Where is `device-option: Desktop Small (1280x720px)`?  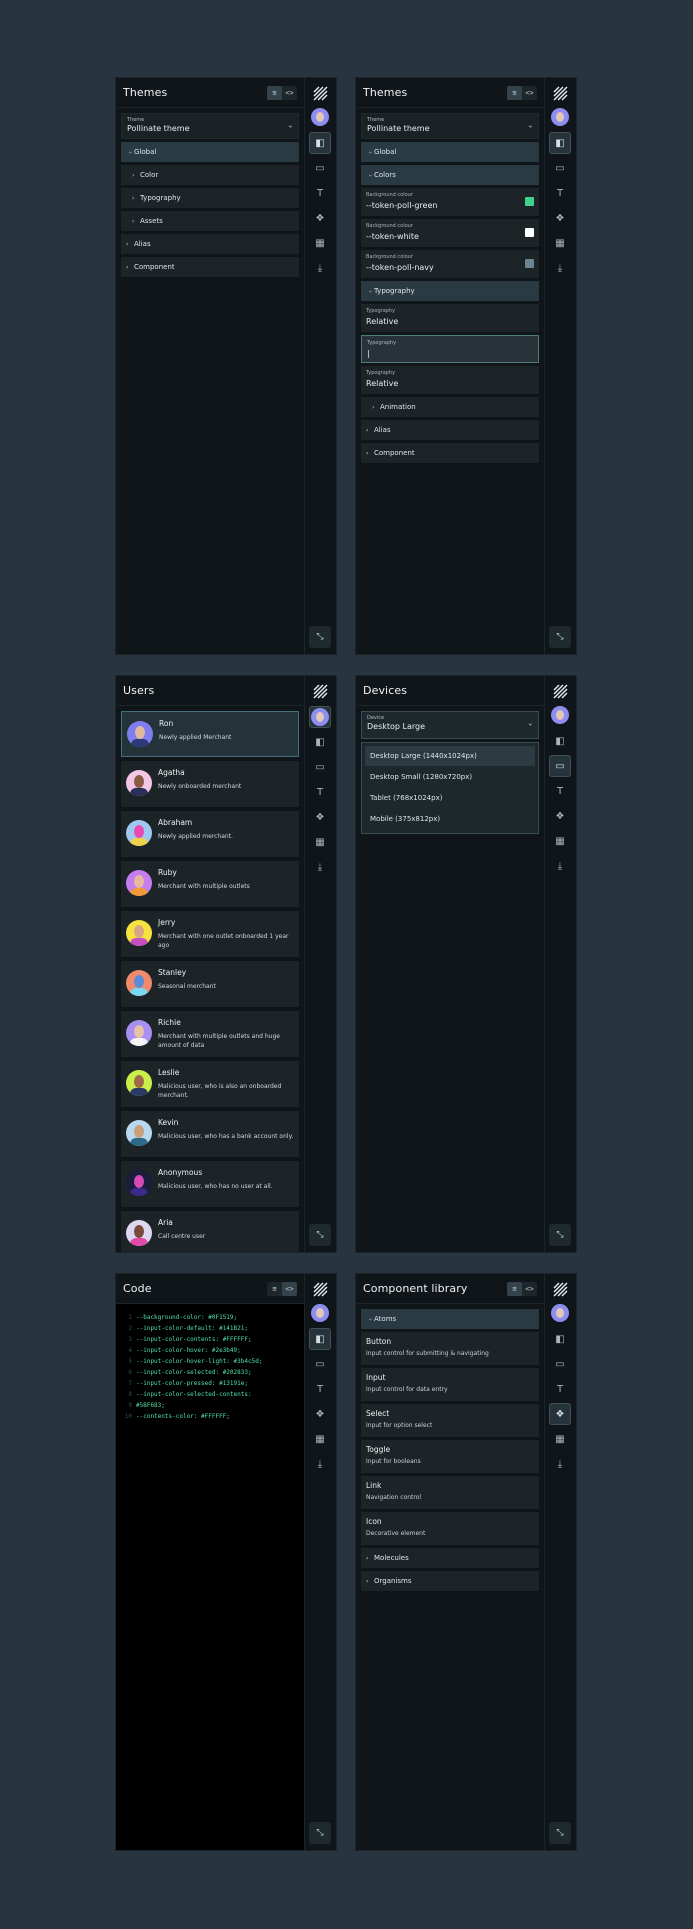
device-option: Desktop Small (1280x720px) is located at coordinates (450, 777).